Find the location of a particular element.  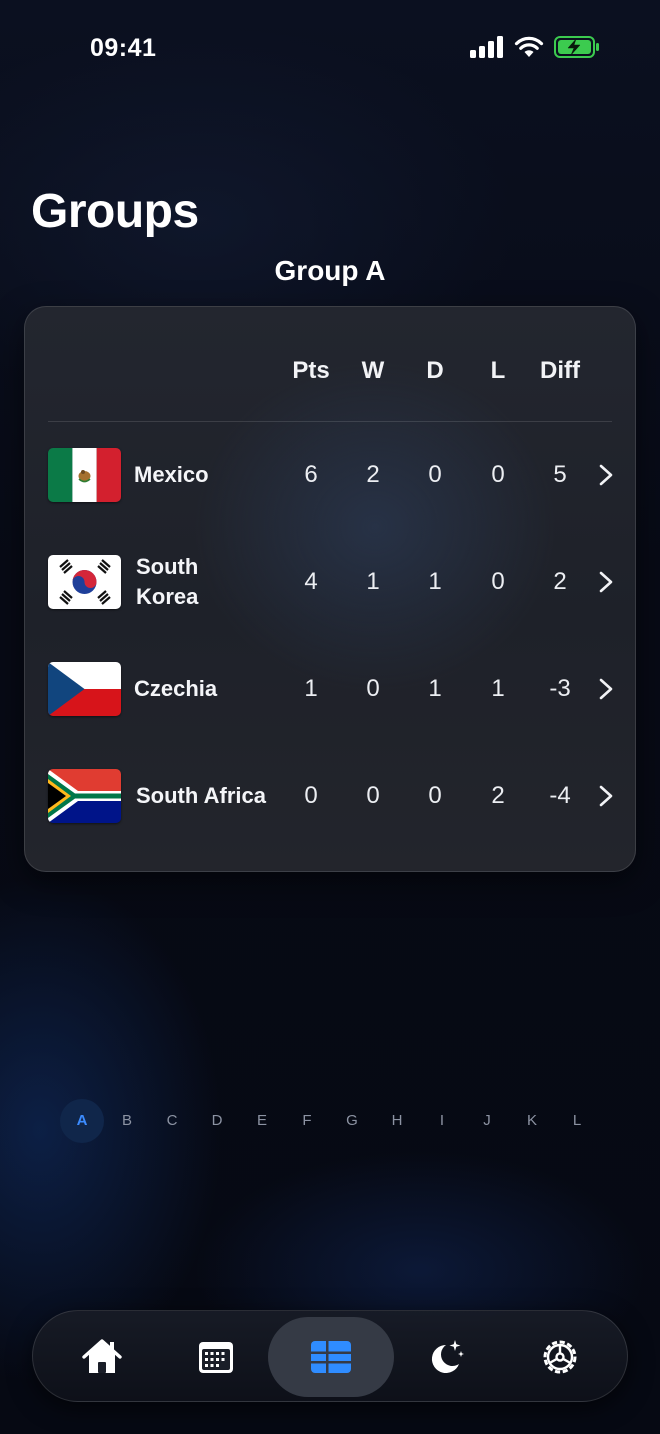

column-header-d: D is located at coordinates (435, 370).